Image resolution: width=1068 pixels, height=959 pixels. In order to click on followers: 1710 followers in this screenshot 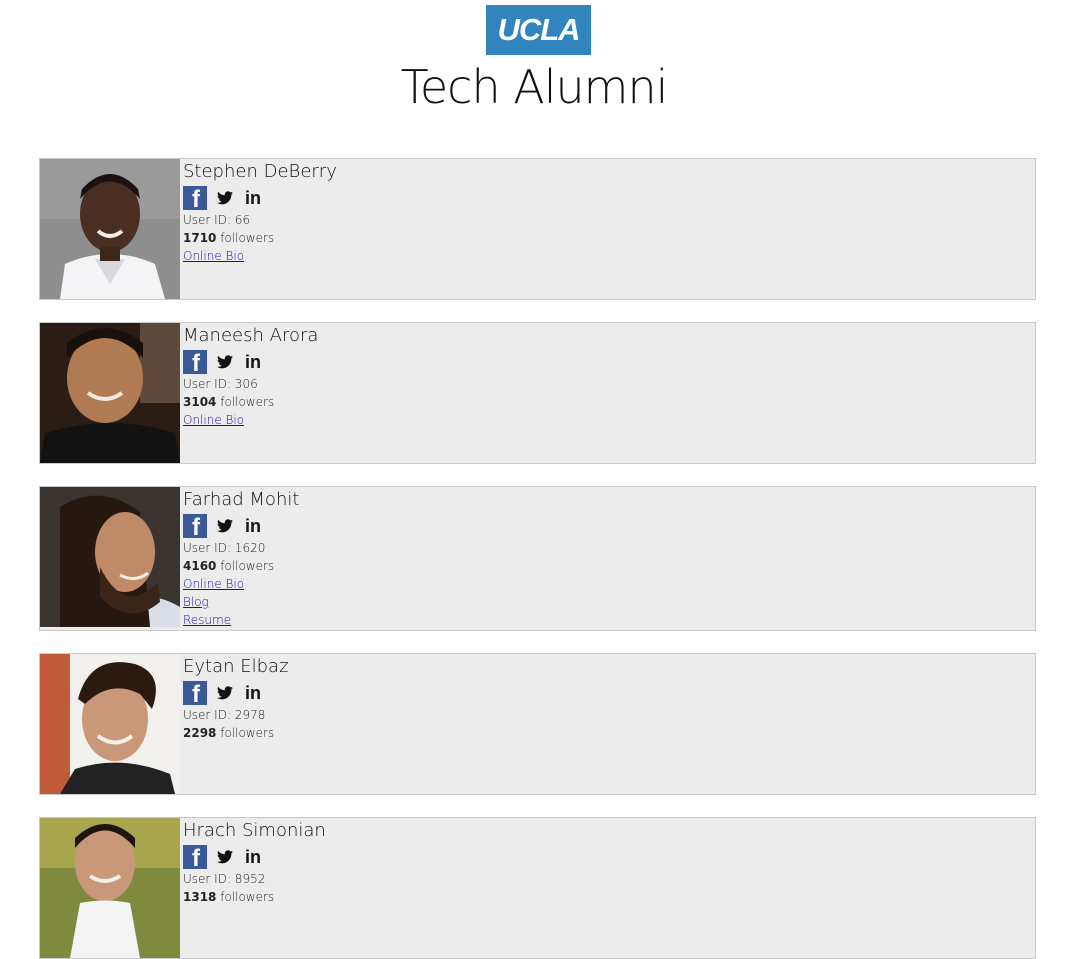, I will do `click(260, 238)`.